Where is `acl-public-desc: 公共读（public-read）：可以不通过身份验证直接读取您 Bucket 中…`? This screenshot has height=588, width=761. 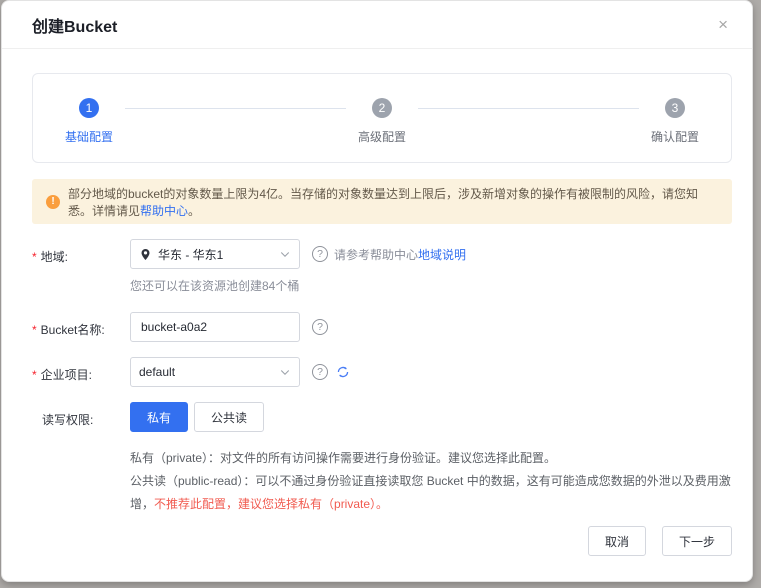 acl-public-desc: 公共读（public-read）：可以不通过身份验证直接读取您 Bucket 中… is located at coordinates (430, 492).